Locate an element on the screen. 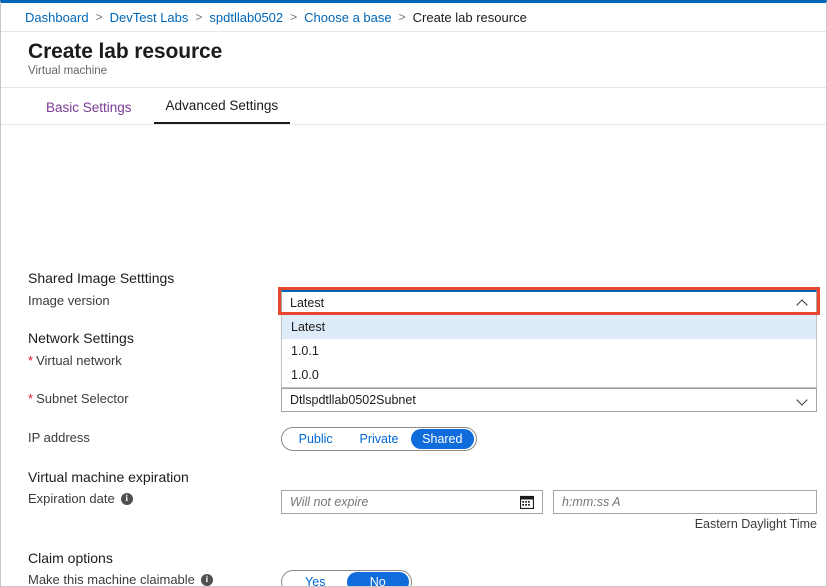 The height and width of the screenshot is (587, 827). row-make-claimable: Make this machine claimable i is located at coordinates (120, 579).